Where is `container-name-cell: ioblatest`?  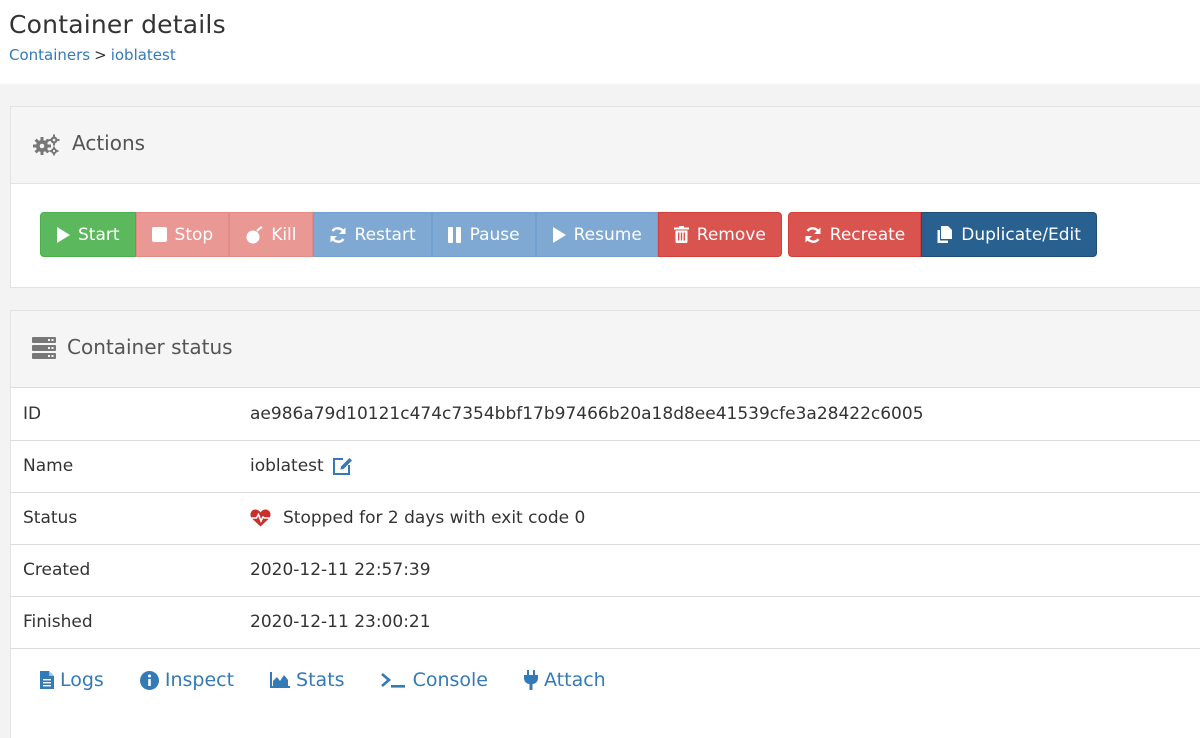 container-name-cell: ioblatest is located at coordinates (725, 466).